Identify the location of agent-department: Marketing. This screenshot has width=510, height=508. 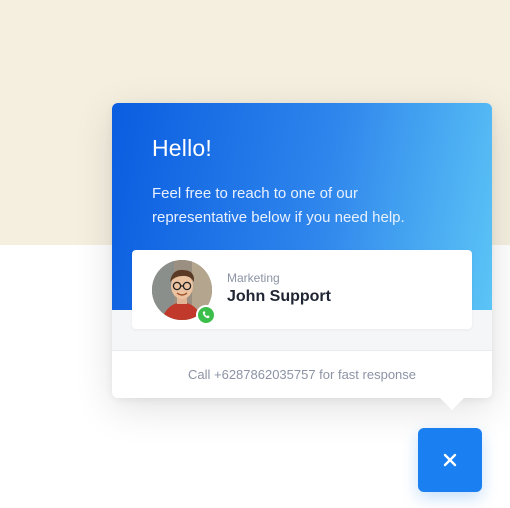
(253, 278).